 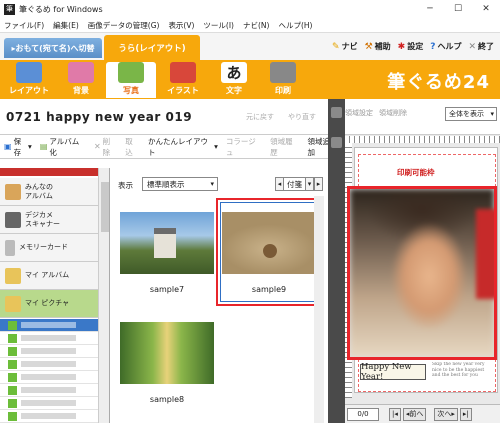 I want to click on navi-button: ✎ ナビ, so click(x=345, y=46).